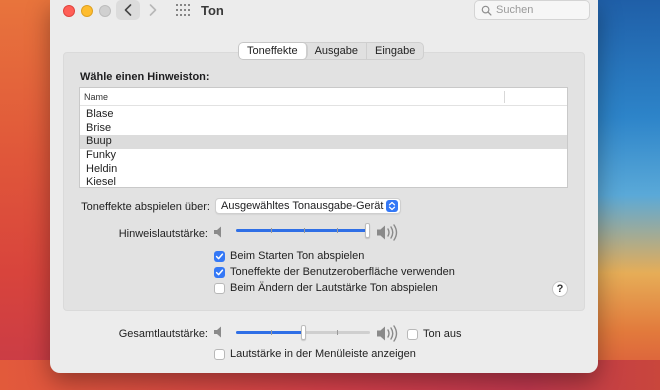 This screenshot has height=390, width=660. I want to click on startup-sound-checkbox, so click(219, 256).